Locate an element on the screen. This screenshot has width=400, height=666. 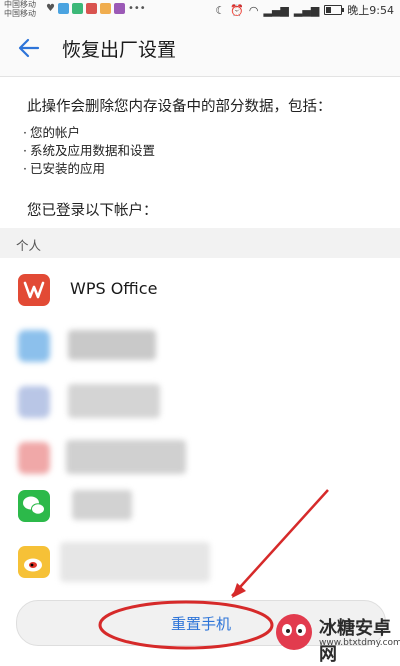
back-arrow-icon is located at coordinates (29, 48).